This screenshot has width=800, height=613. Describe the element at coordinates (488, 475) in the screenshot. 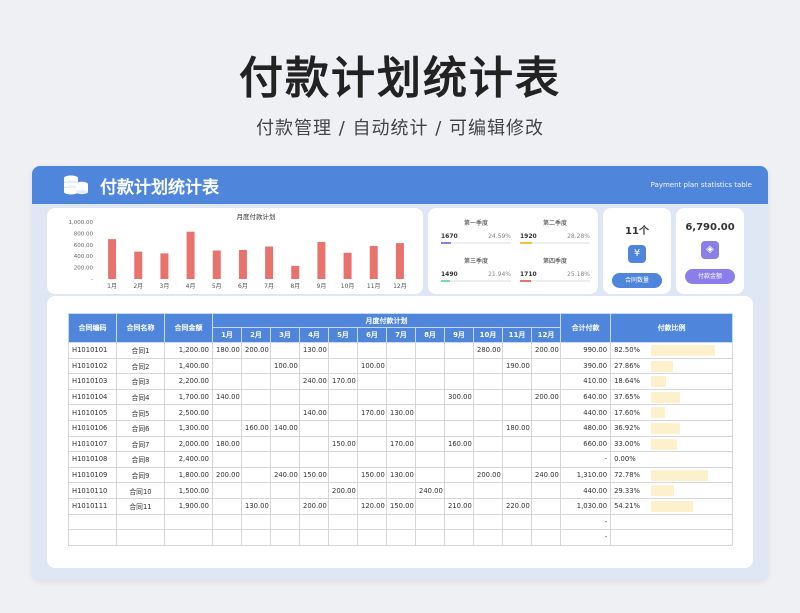

I see `cell-month: 200.00` at that location.